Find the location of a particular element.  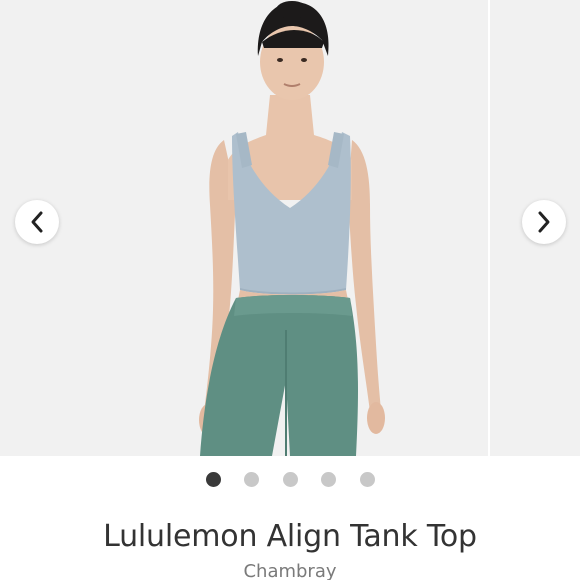

carousel-next-button is located at coordinates (544, 222).